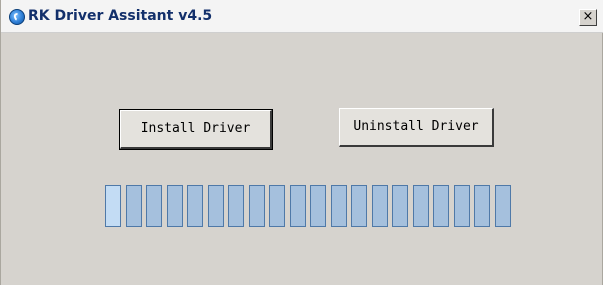  I want to click on uninstall-driver-button: Uninstall Driver, so click(416, 127).